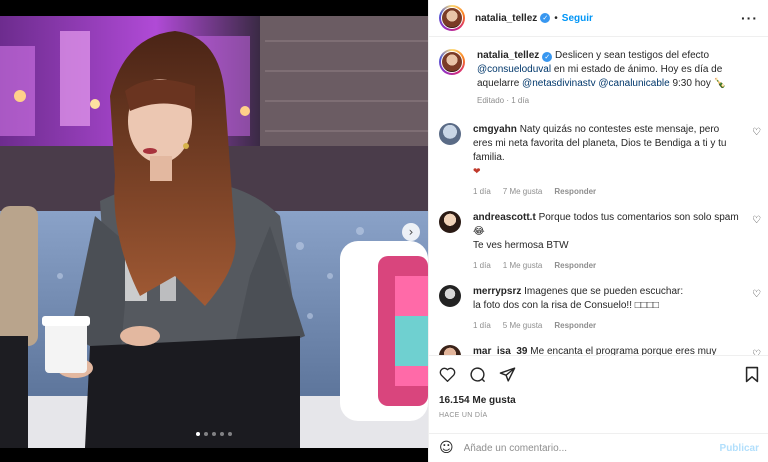  I want to click on comment-username: mar_isa_39, so click(500, 350).